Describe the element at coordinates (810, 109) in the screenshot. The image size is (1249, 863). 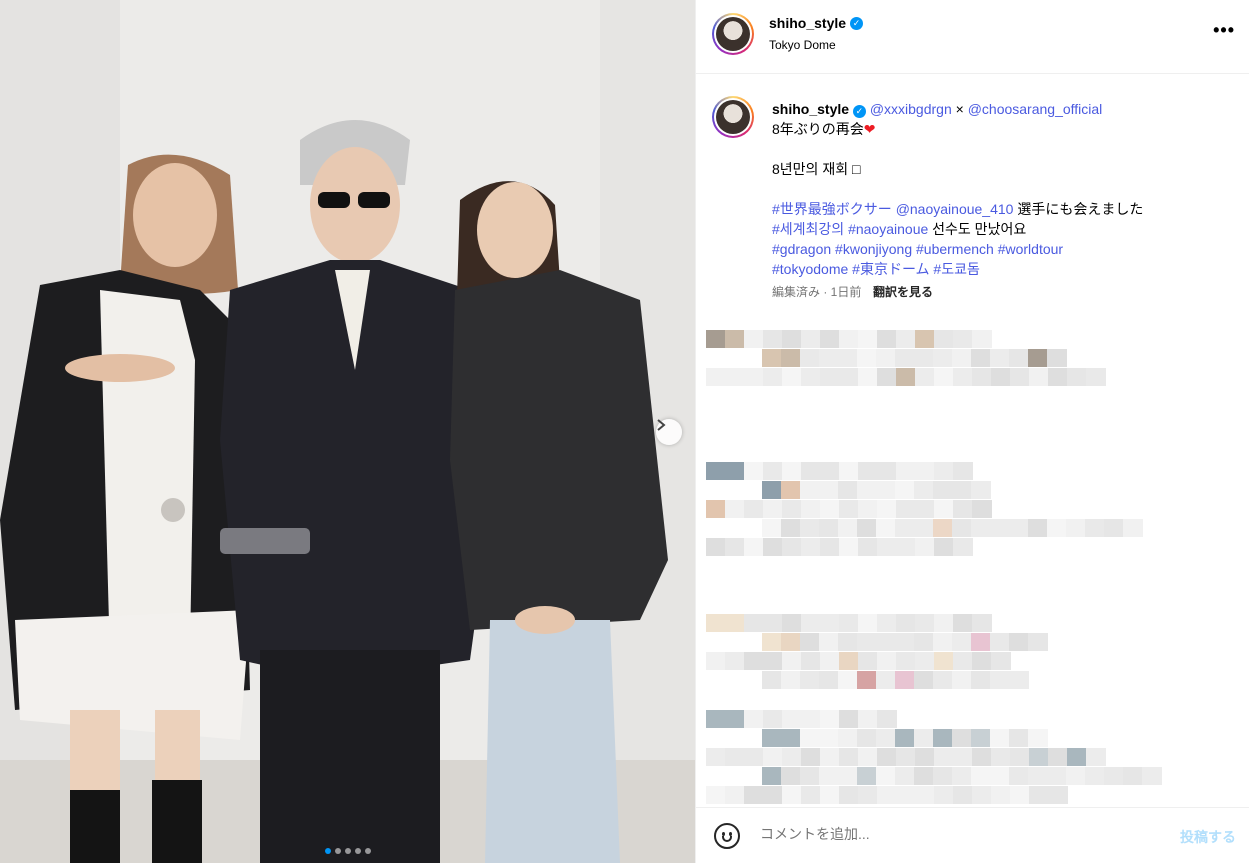
I see `caption-username: shiho_style` at that location.